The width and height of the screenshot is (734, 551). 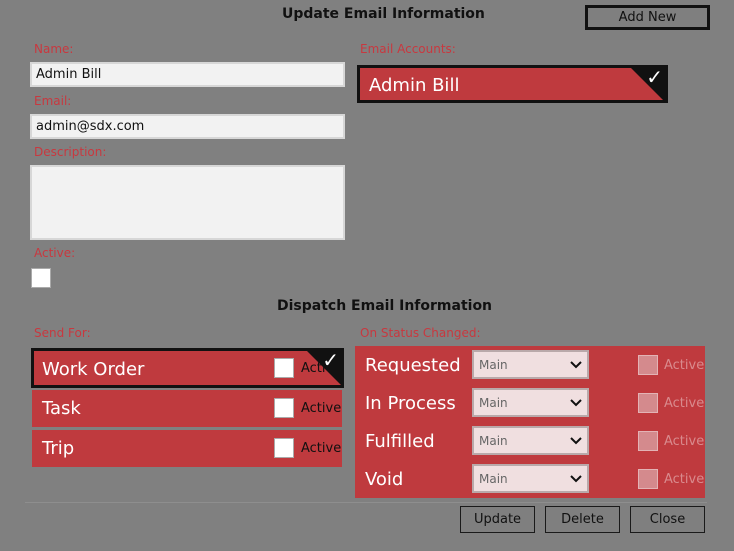 I want to click on active-checkbox, so click(x=41, y=278).